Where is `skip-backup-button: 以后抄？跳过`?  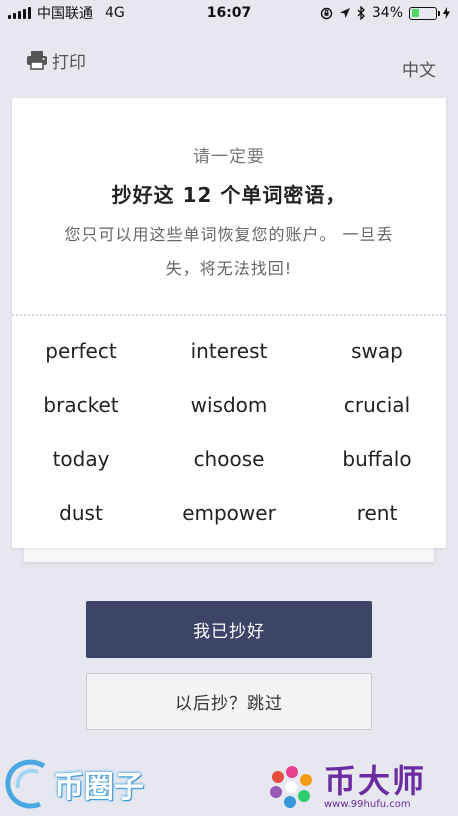
skip-backup-button: 以后抄？跳过 is located at coordinates (229, 701).